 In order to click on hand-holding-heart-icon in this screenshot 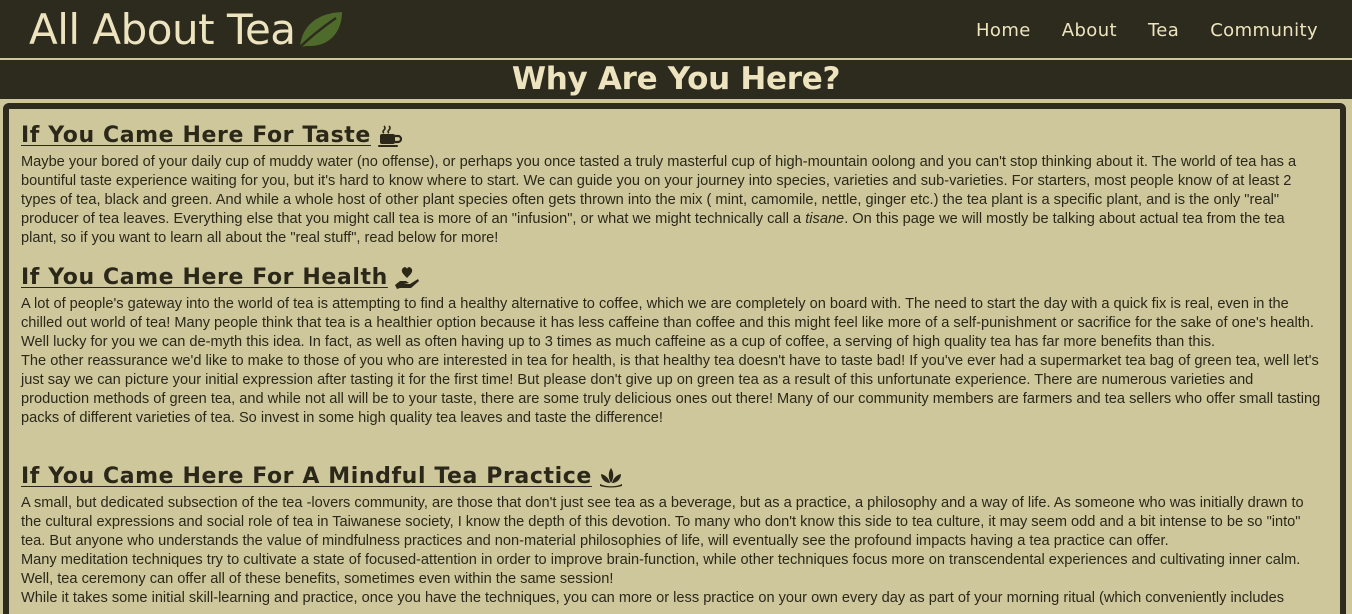, I will do `click(406, 278)`.